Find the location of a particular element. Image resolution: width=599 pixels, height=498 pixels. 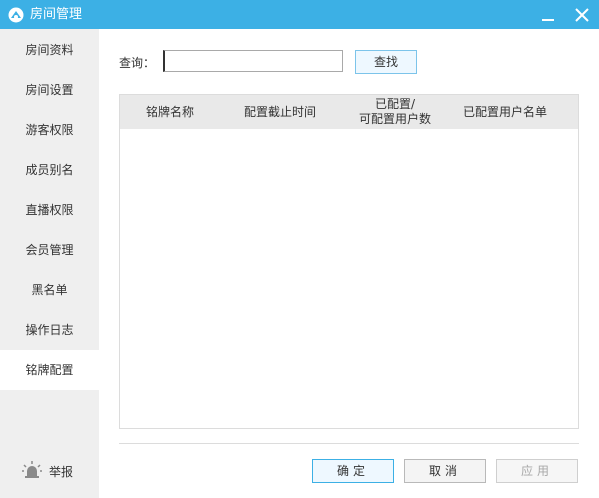

apply-button: 应用 is located at coordinates (537, 471).